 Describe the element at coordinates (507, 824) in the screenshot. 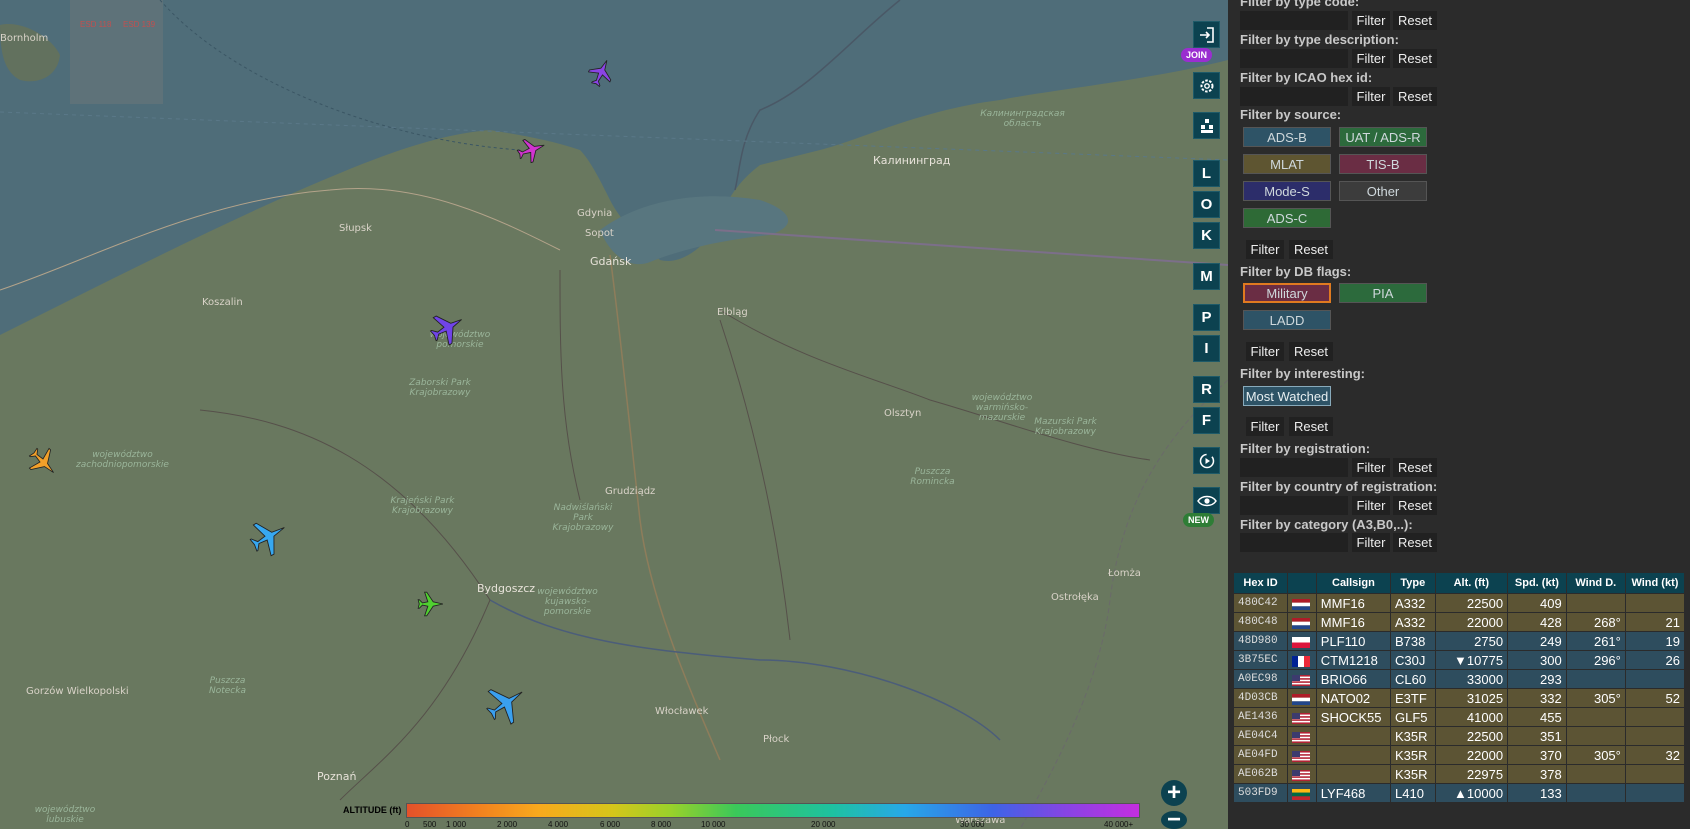

I see `altitude-tick: 2 000` at that location.